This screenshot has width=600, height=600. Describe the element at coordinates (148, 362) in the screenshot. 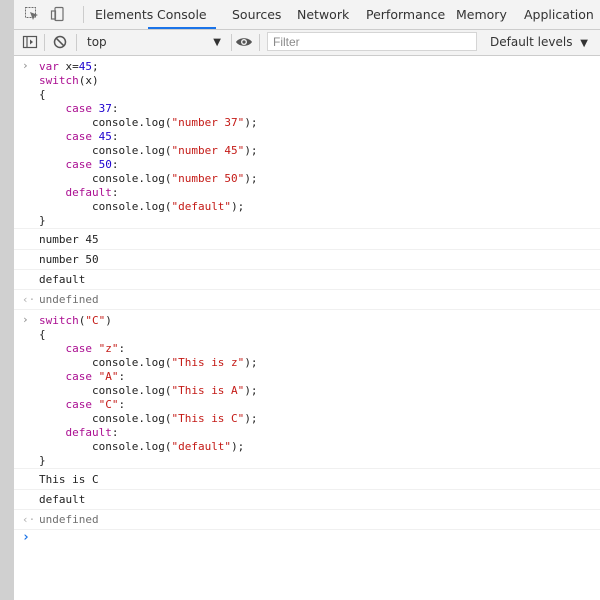

I see `code-line: console.log("This is z");` at that location.